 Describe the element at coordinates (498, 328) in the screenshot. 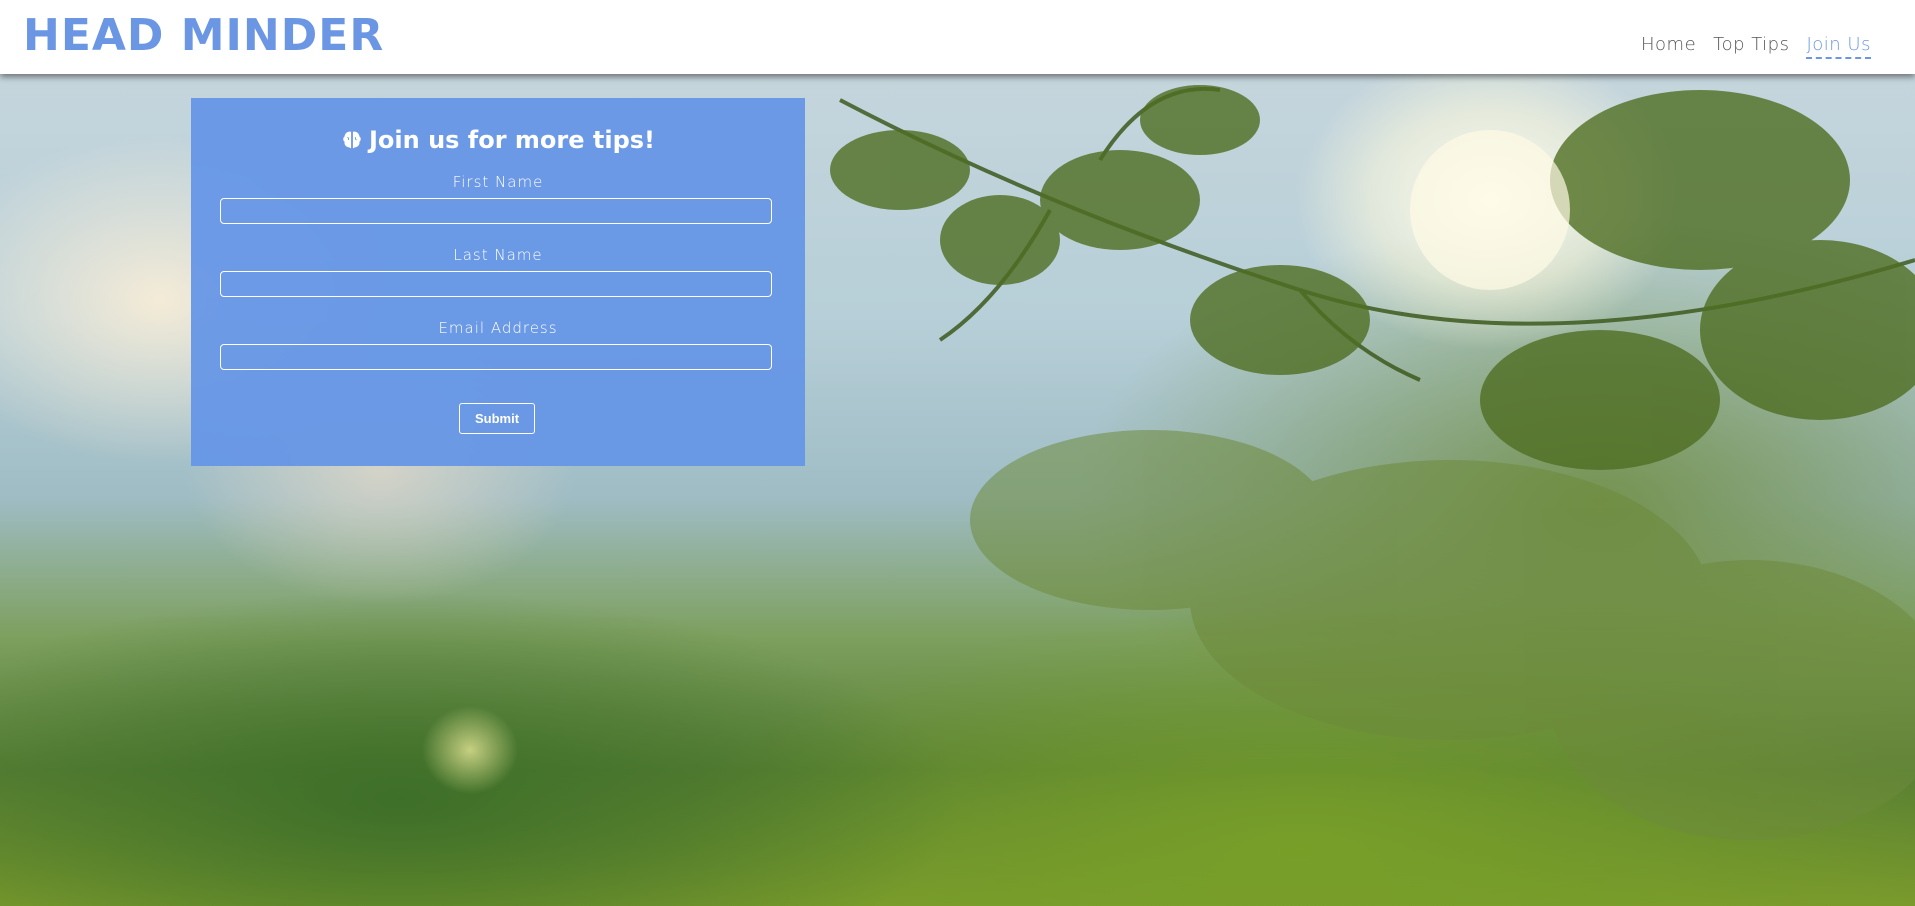

I see `email-label: Email Address` at that location.